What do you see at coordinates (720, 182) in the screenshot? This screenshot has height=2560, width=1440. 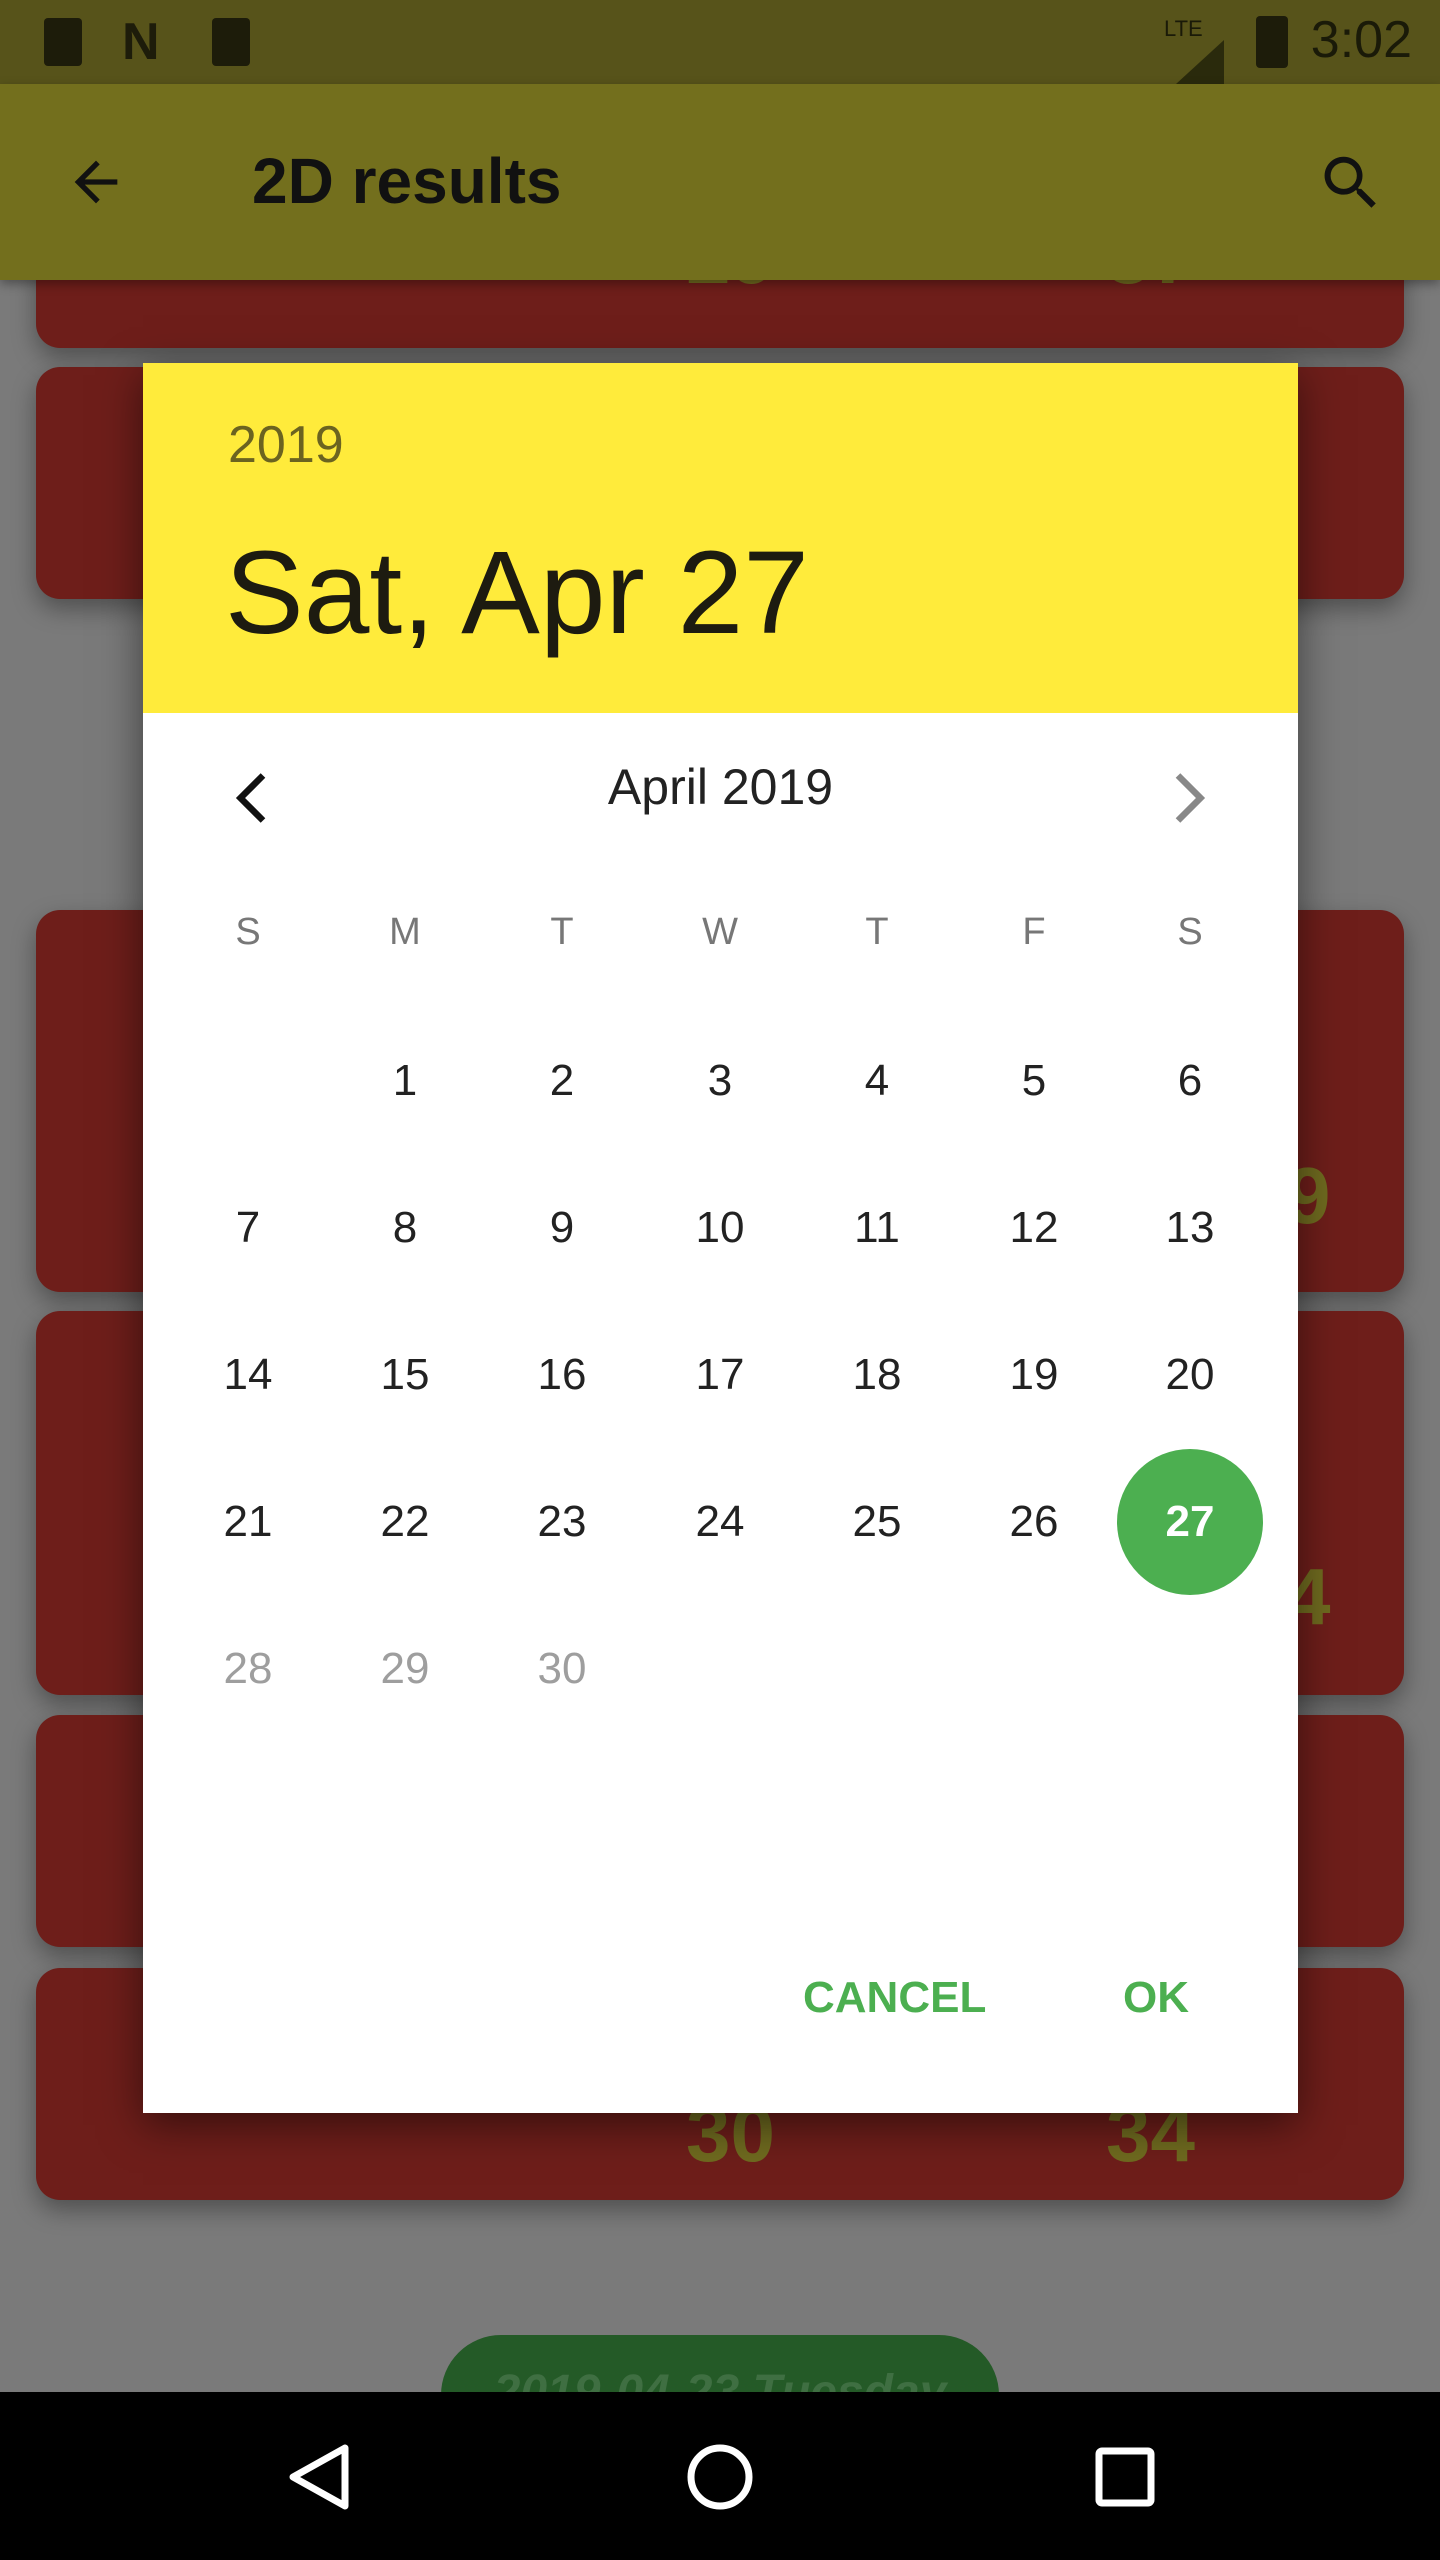 I see `app-toolbar: 2D results` at bounding box center [720, 182].